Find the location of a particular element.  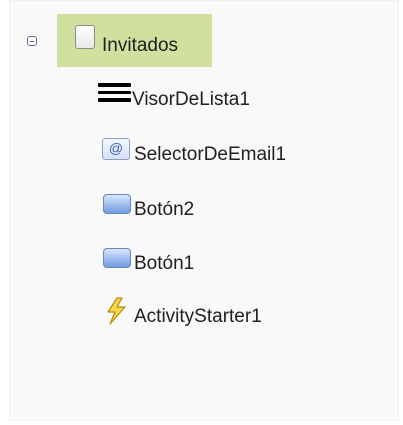

screen-icon is located at coordinates (85, 37).